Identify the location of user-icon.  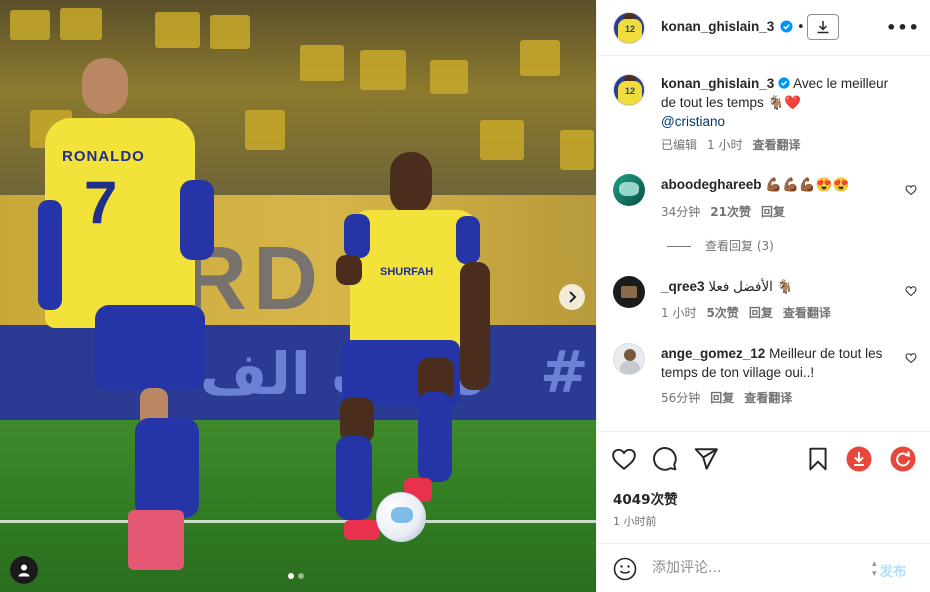
(24, 570).